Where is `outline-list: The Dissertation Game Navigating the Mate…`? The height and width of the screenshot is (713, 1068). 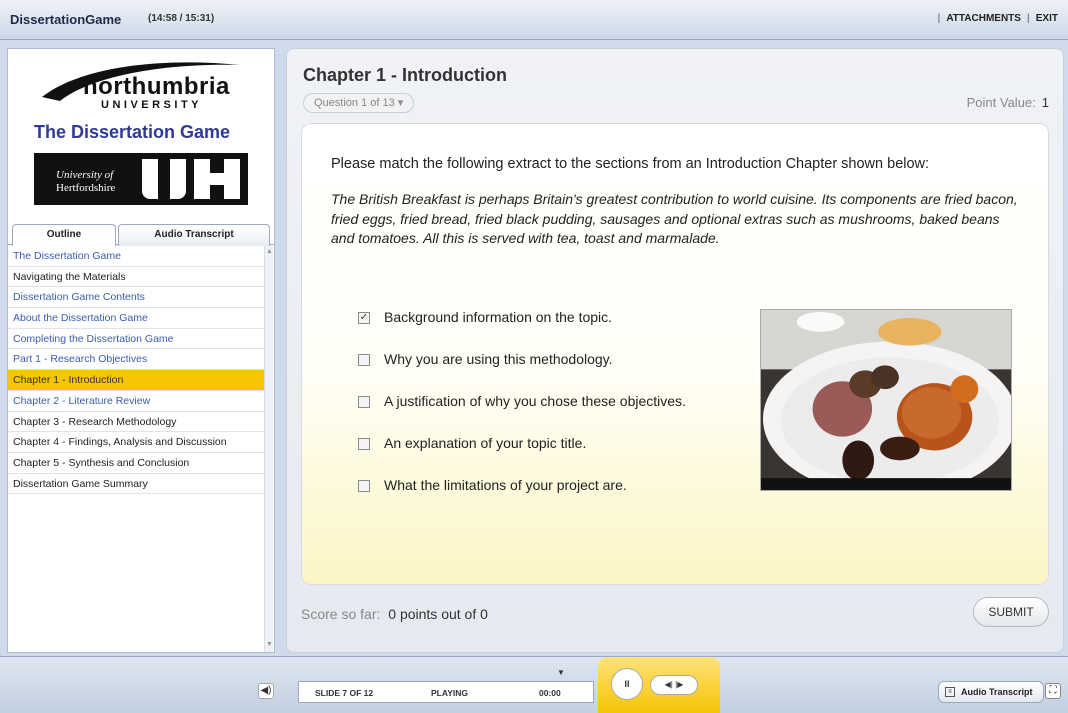 outline-list: The Dissertation Game Navigating the Mate… is located at coordinates (136, 370).